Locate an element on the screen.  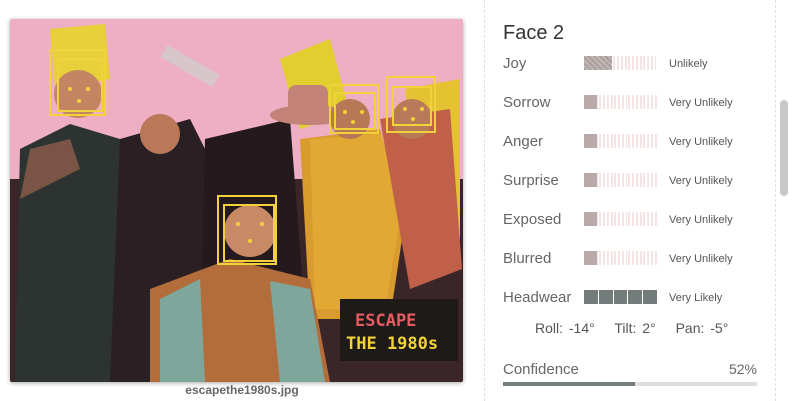
roll-value: Roll: -14° is located at coordinates (565, 328).